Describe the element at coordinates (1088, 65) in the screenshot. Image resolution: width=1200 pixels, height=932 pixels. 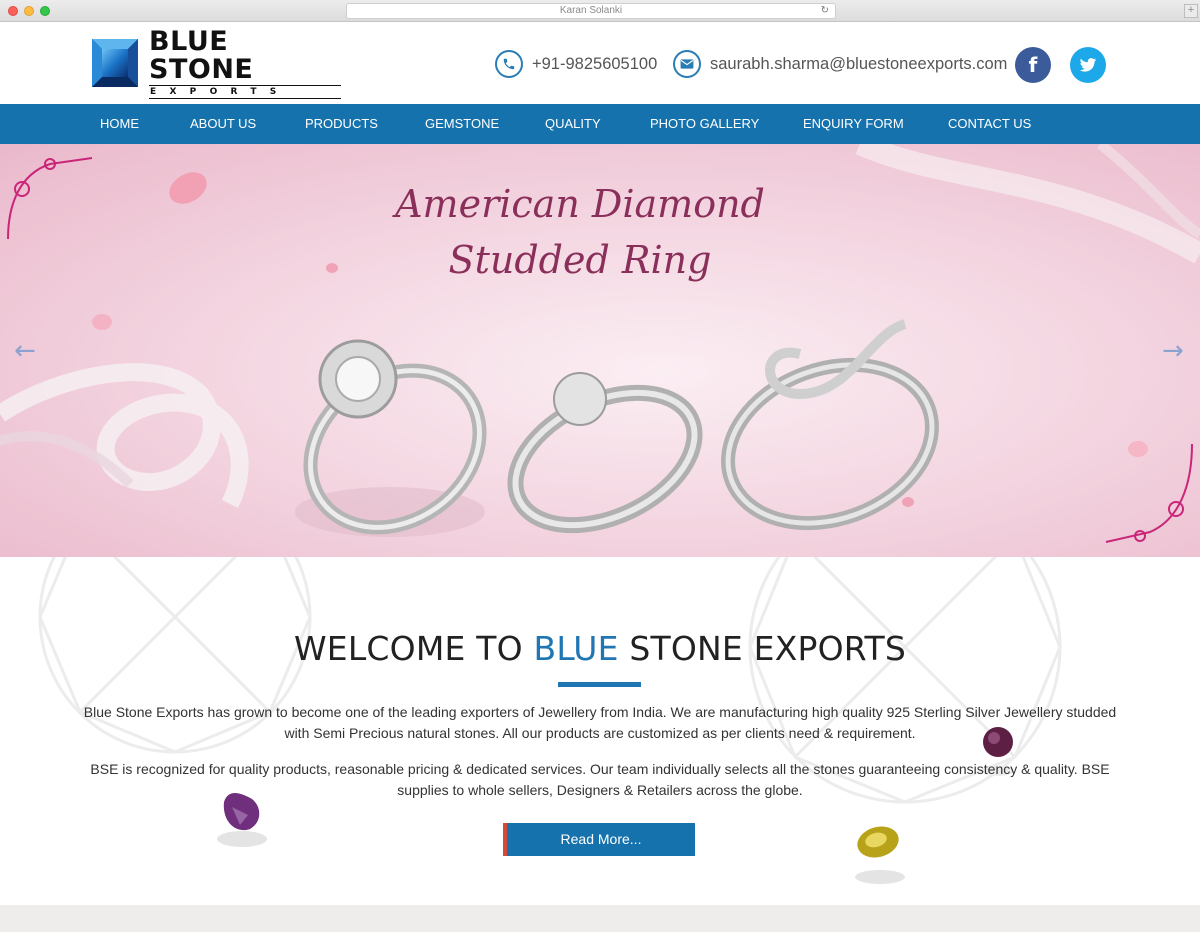
I see `twitter-icon` at that location.